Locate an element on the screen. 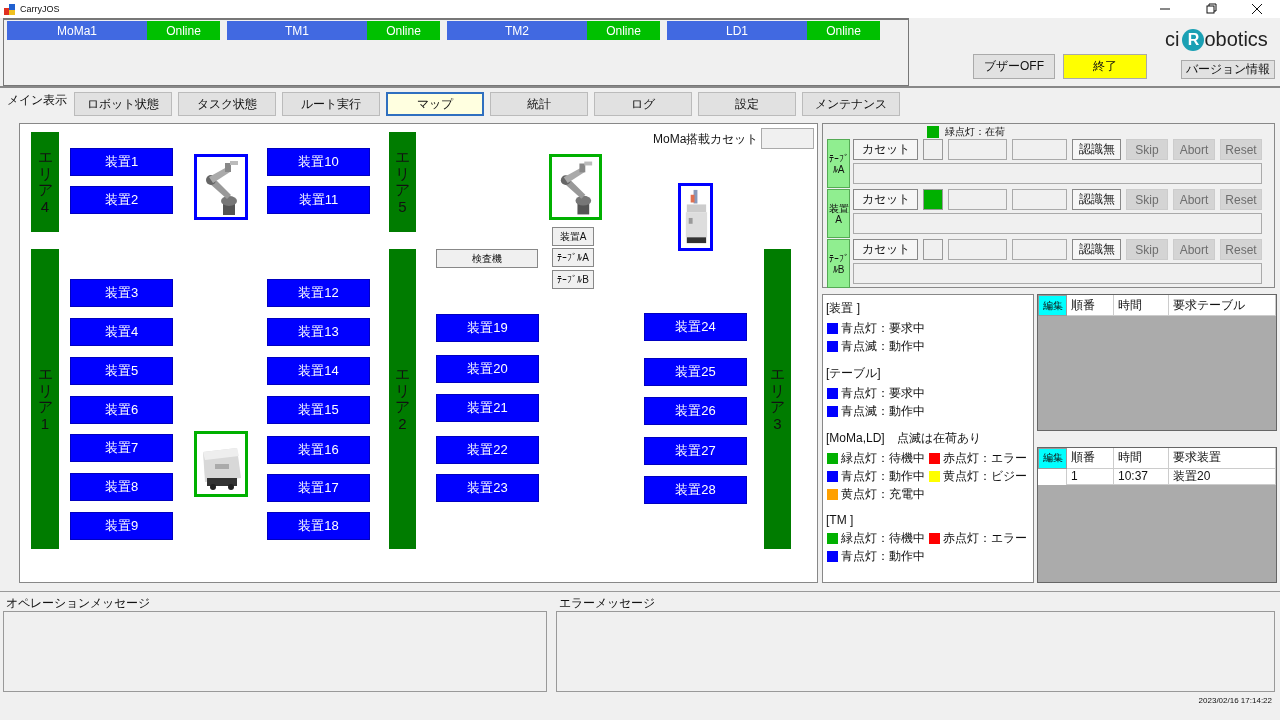 This screenshot has width=1280, height=720. device-button: 装置19 is located at coordinates (487, 328).